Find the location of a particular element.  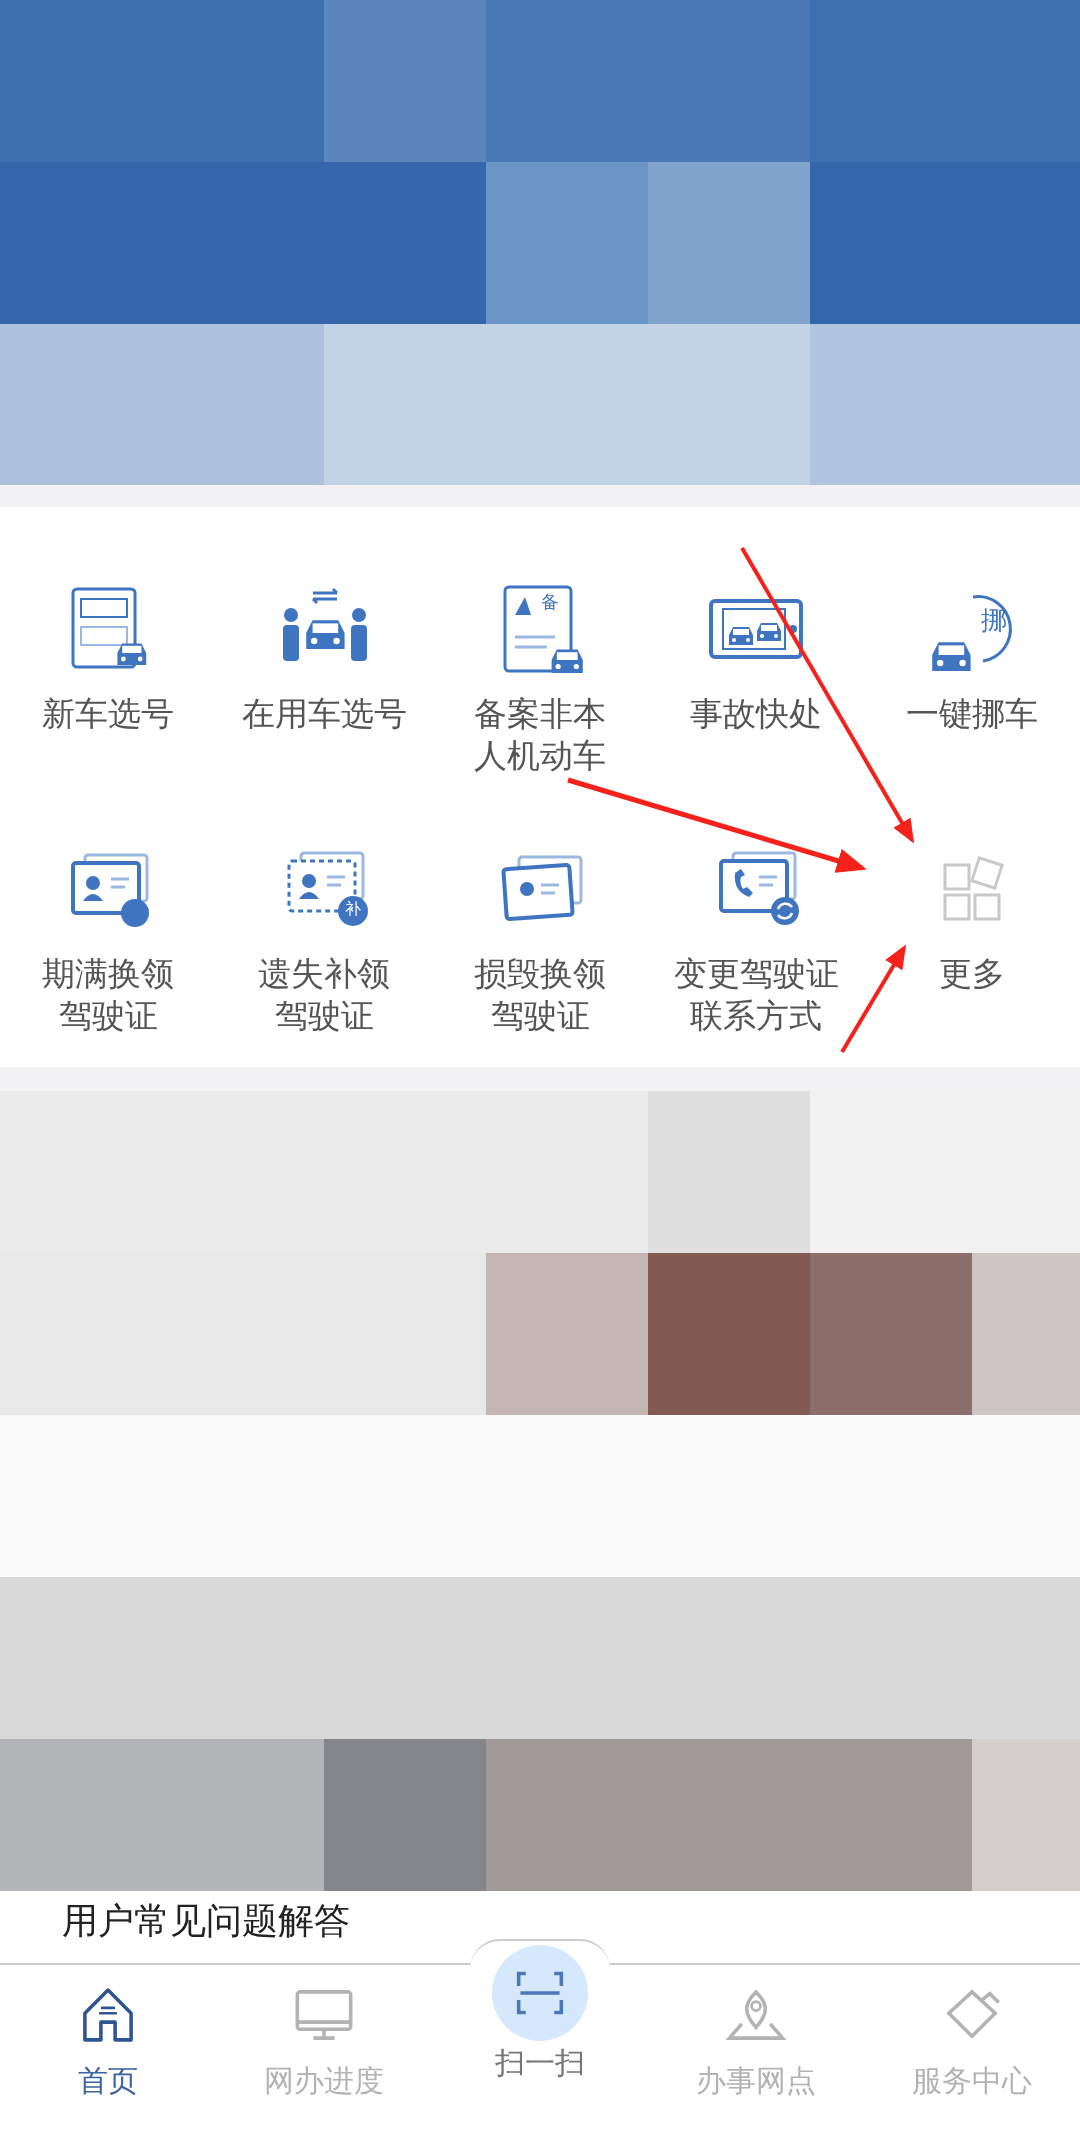

service-button: 备 备案非本人机动车 is located at coordinates (540, 679).